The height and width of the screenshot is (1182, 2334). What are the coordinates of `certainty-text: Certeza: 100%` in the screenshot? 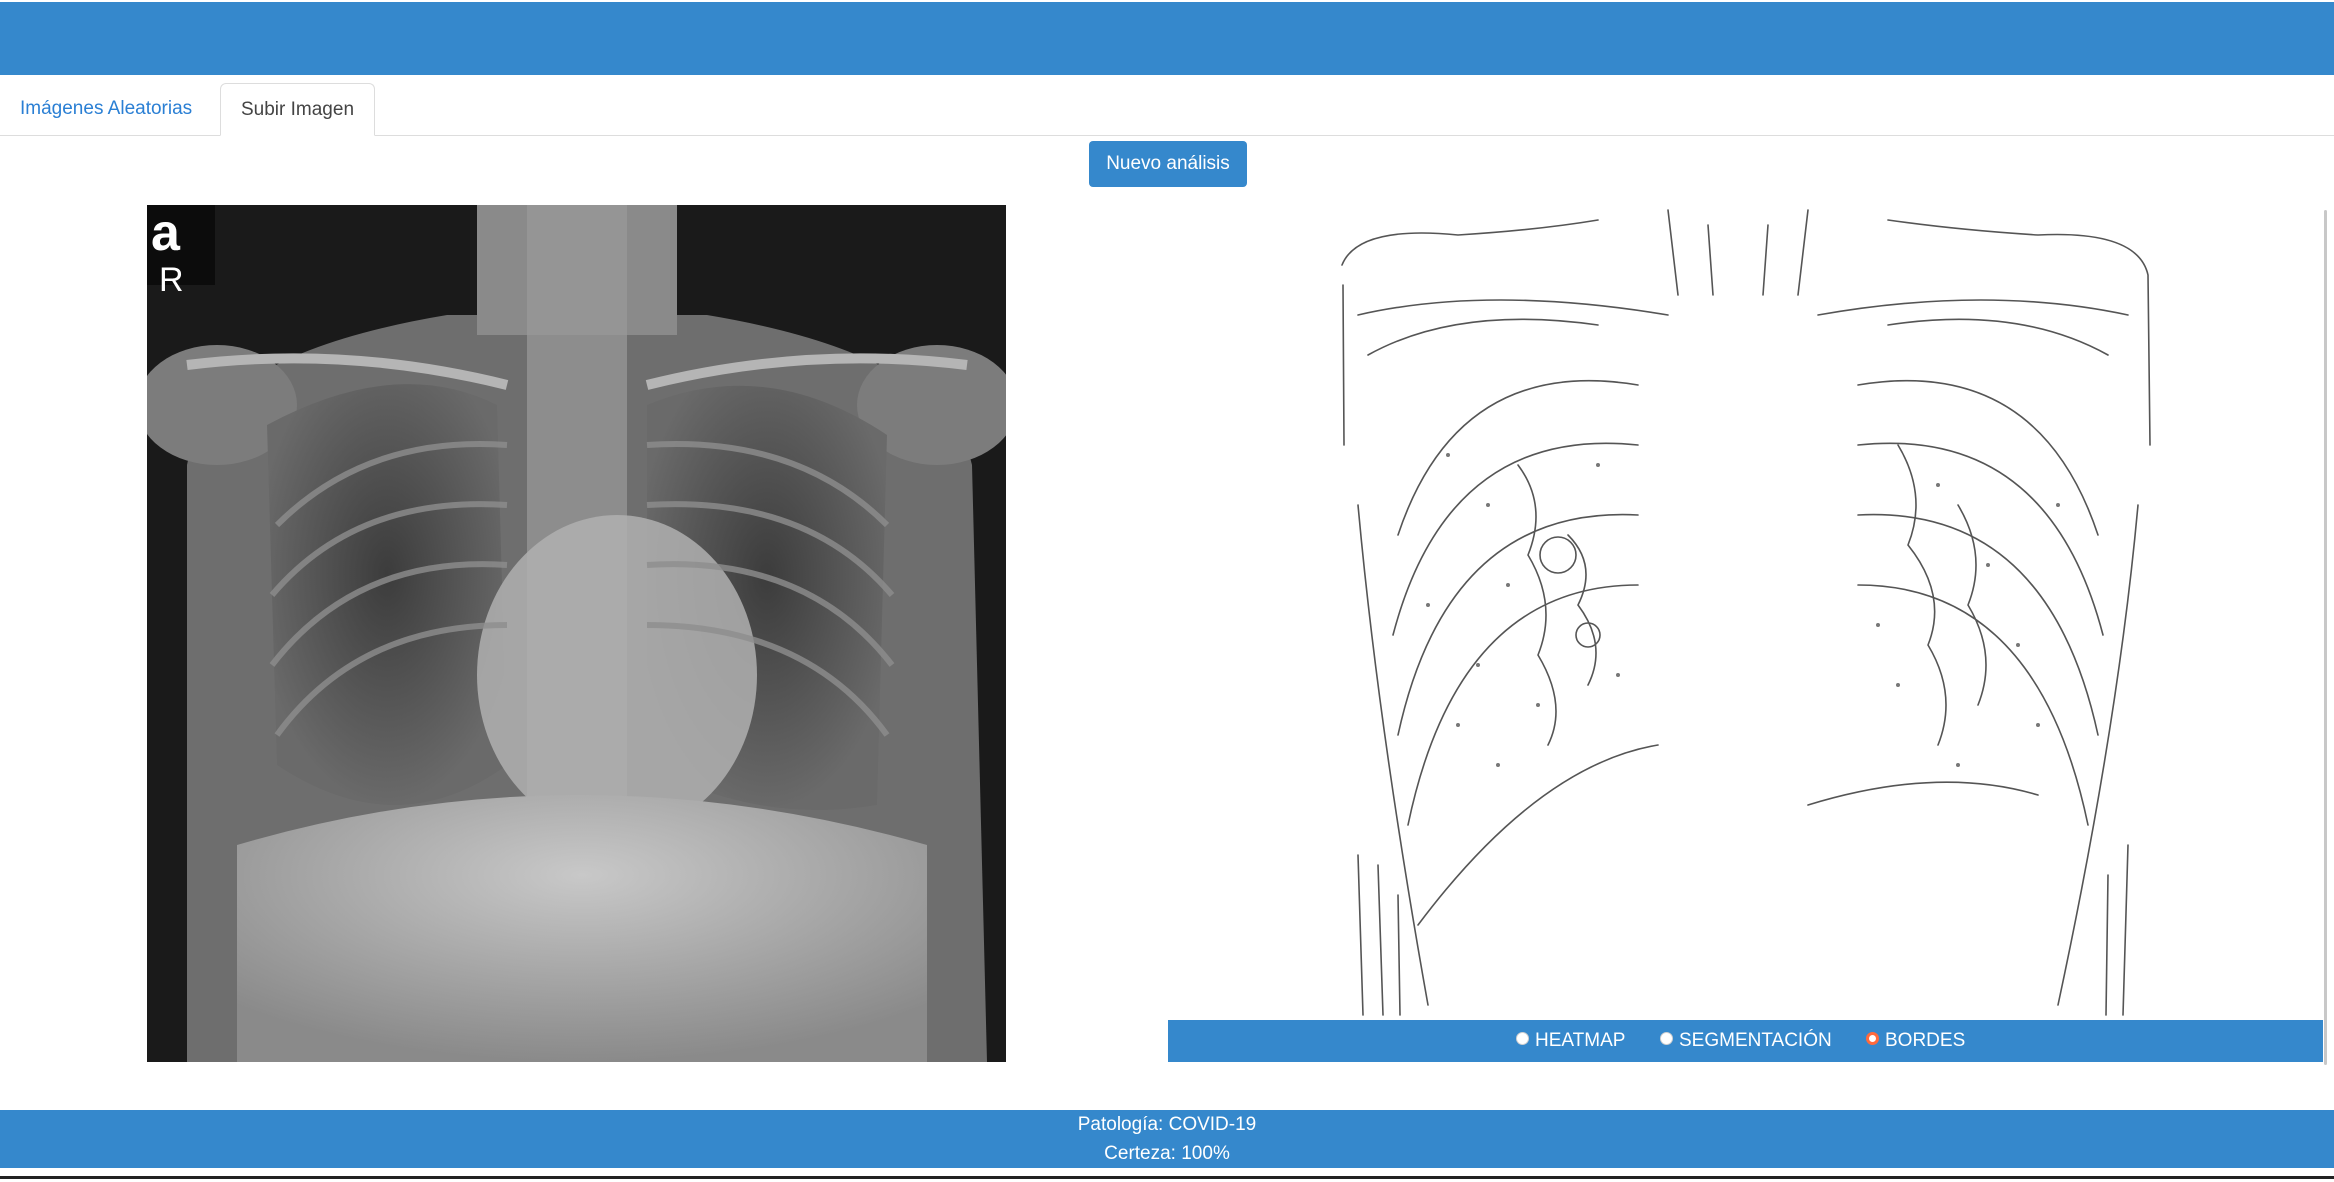 It's located at (1167, 1153).